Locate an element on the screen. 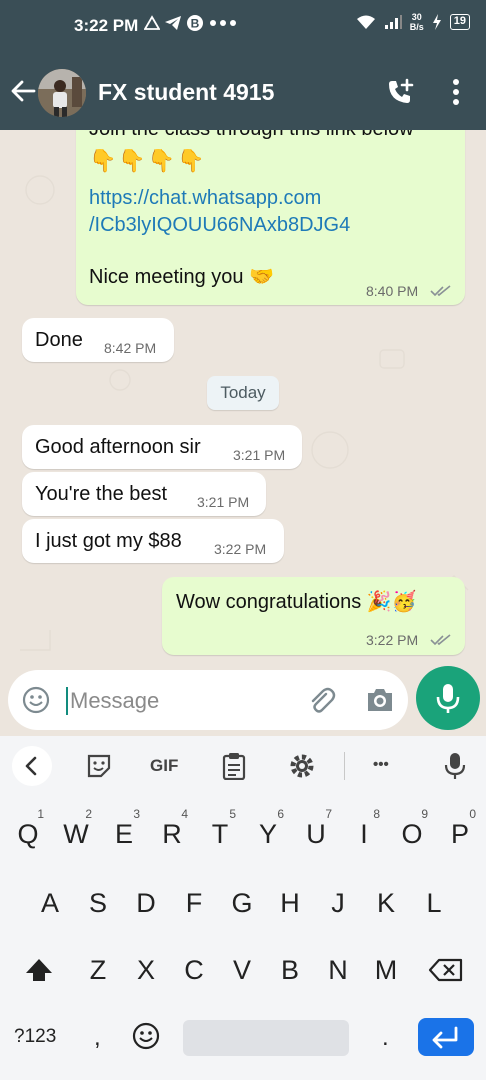 This screenshot has height=1080, width=486. key-number-hint: 1 is located at coordinates (40, 814).